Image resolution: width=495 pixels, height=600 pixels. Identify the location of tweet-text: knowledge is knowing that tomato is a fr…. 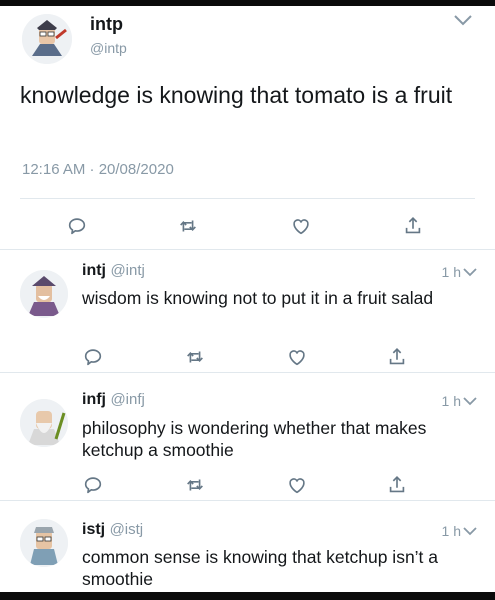
(236, 95).